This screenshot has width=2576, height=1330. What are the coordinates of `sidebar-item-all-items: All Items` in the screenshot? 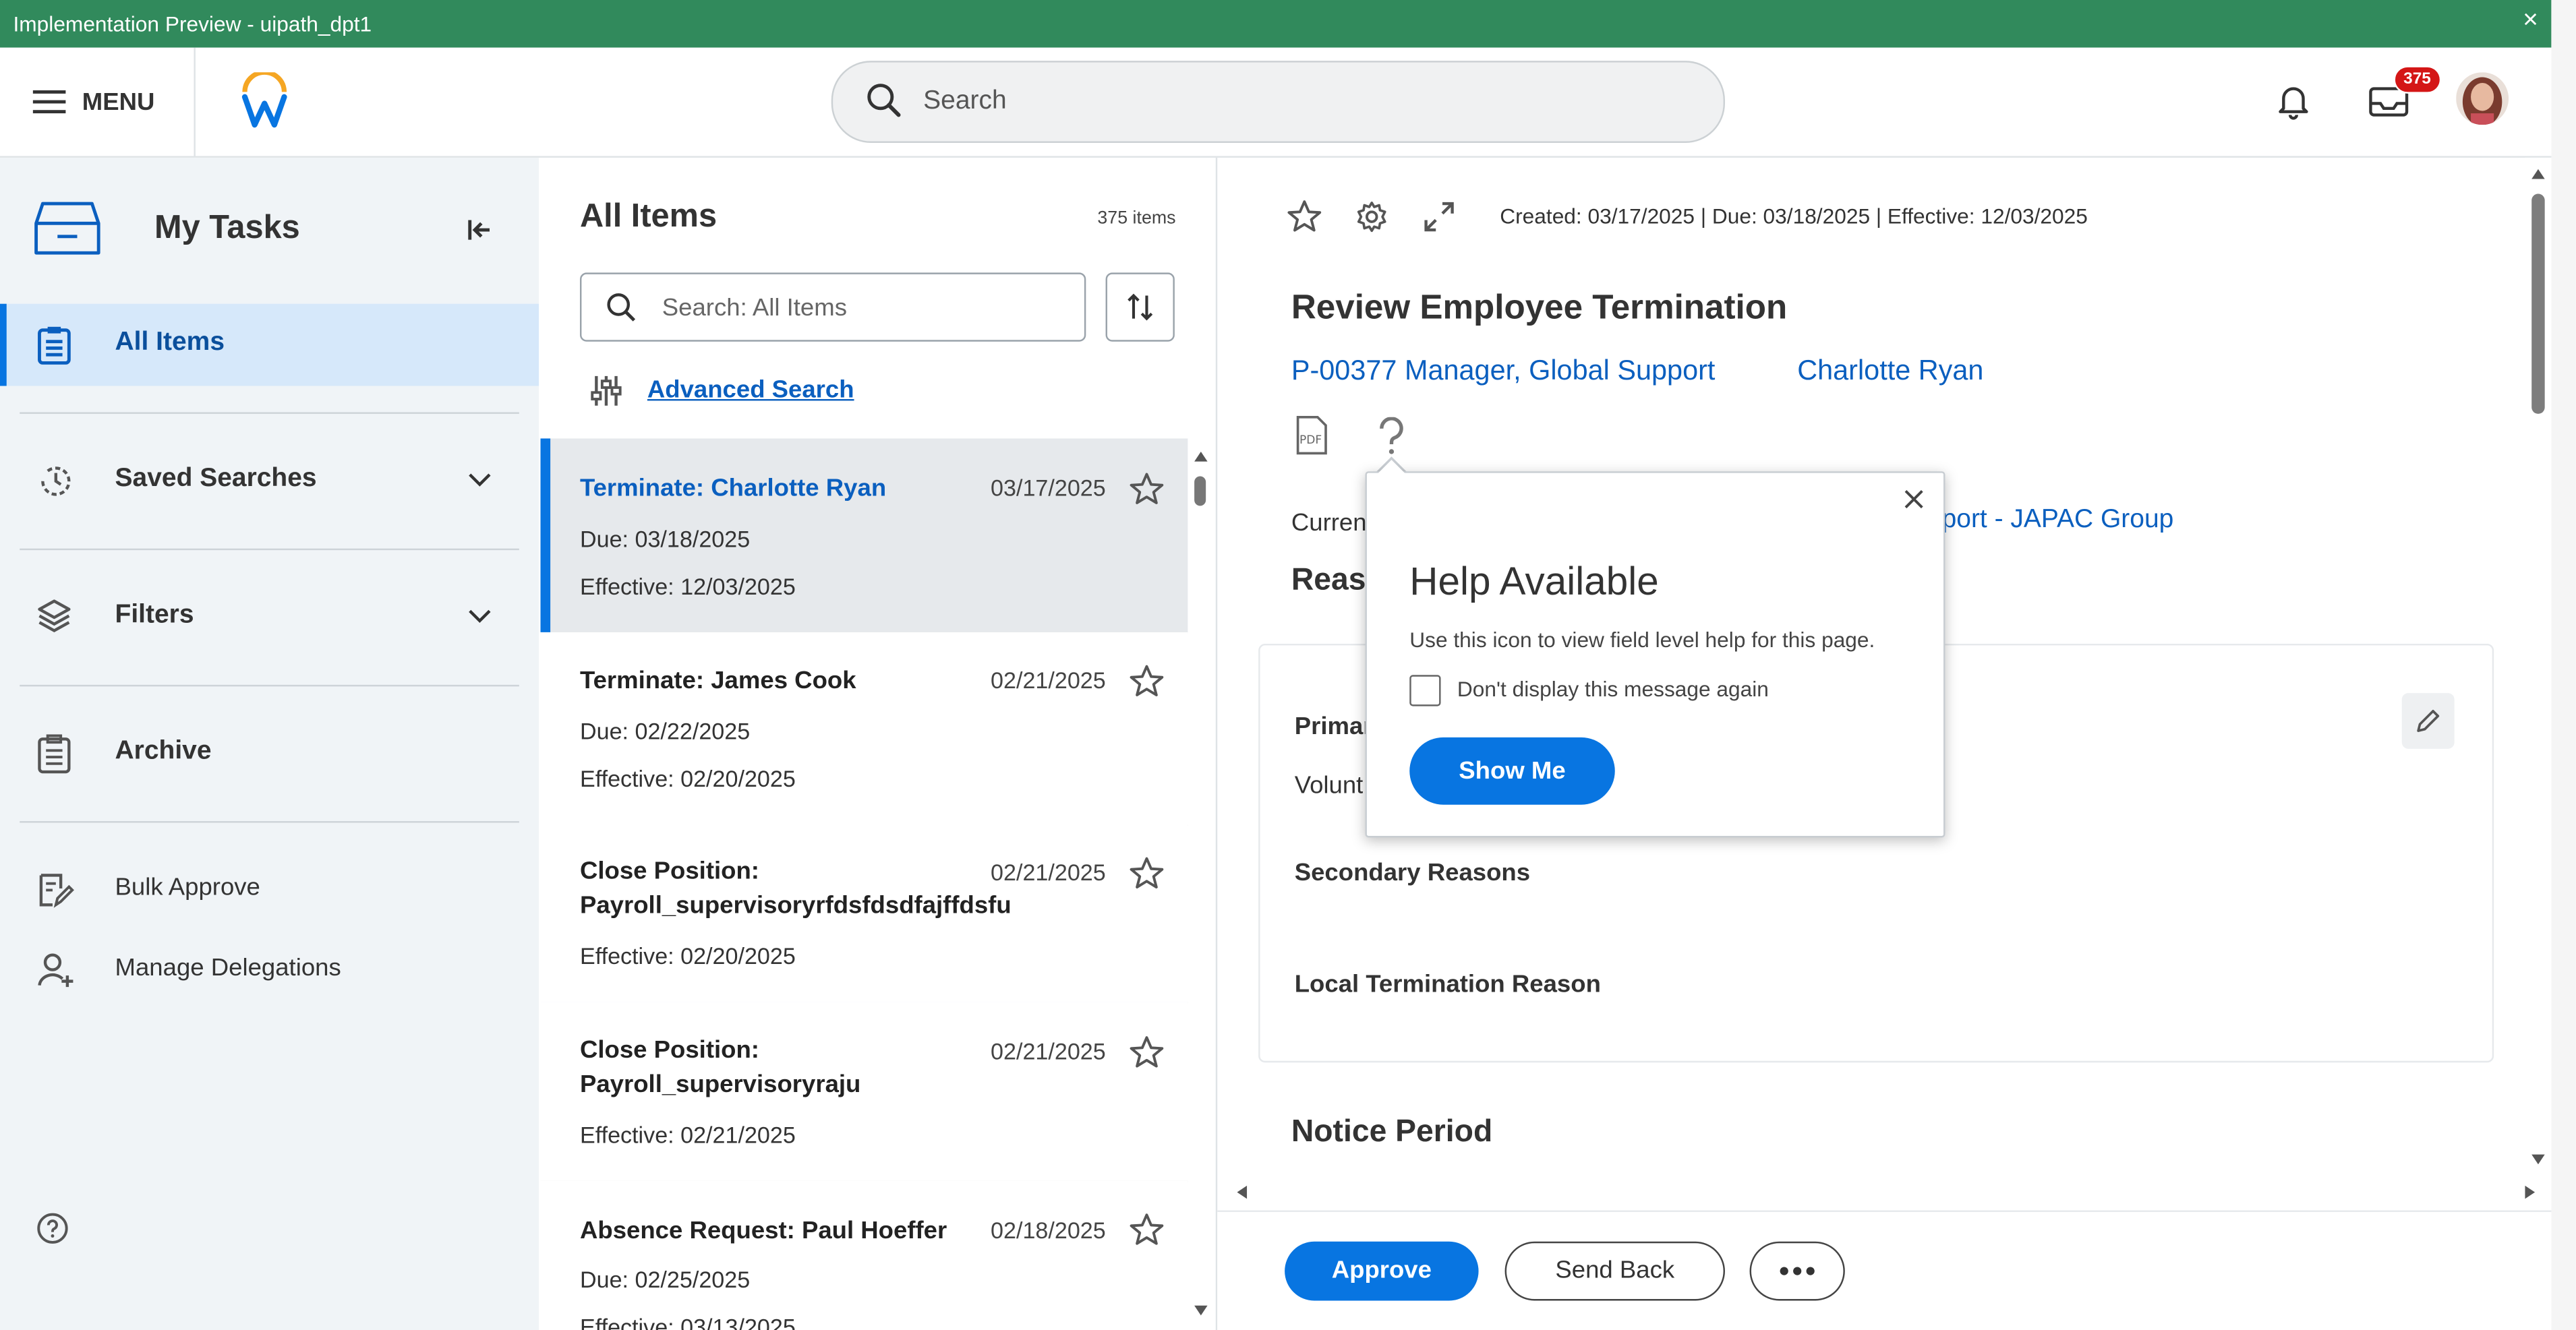 It's located at (269, 344).